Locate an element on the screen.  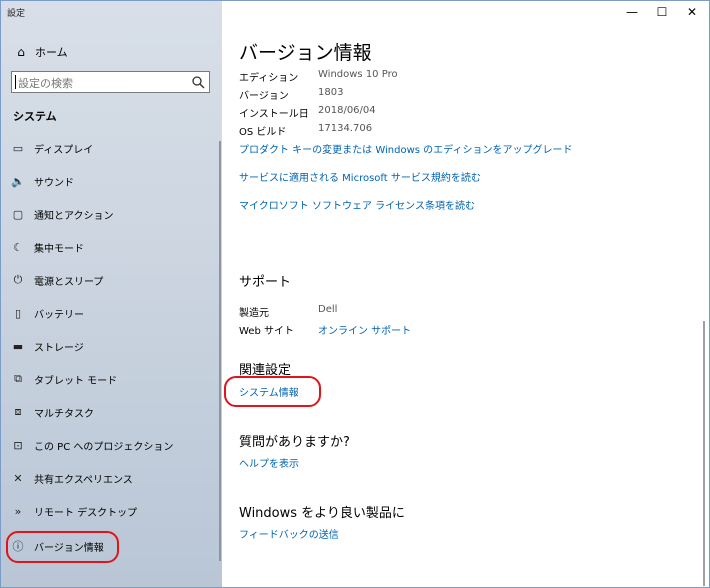
maximize-button: ☐ is located at coordinates (662, 12).